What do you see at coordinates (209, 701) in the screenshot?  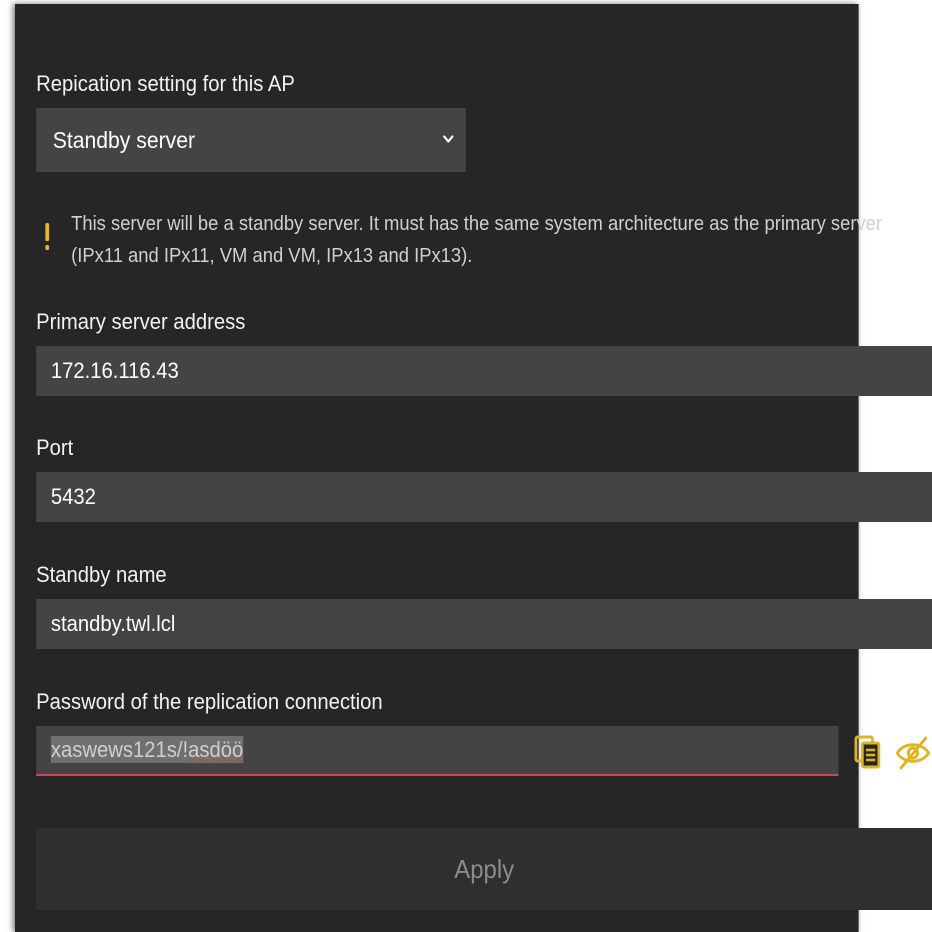 I see `password-label: Password of the replication connection` at bounding box center [209, 701].